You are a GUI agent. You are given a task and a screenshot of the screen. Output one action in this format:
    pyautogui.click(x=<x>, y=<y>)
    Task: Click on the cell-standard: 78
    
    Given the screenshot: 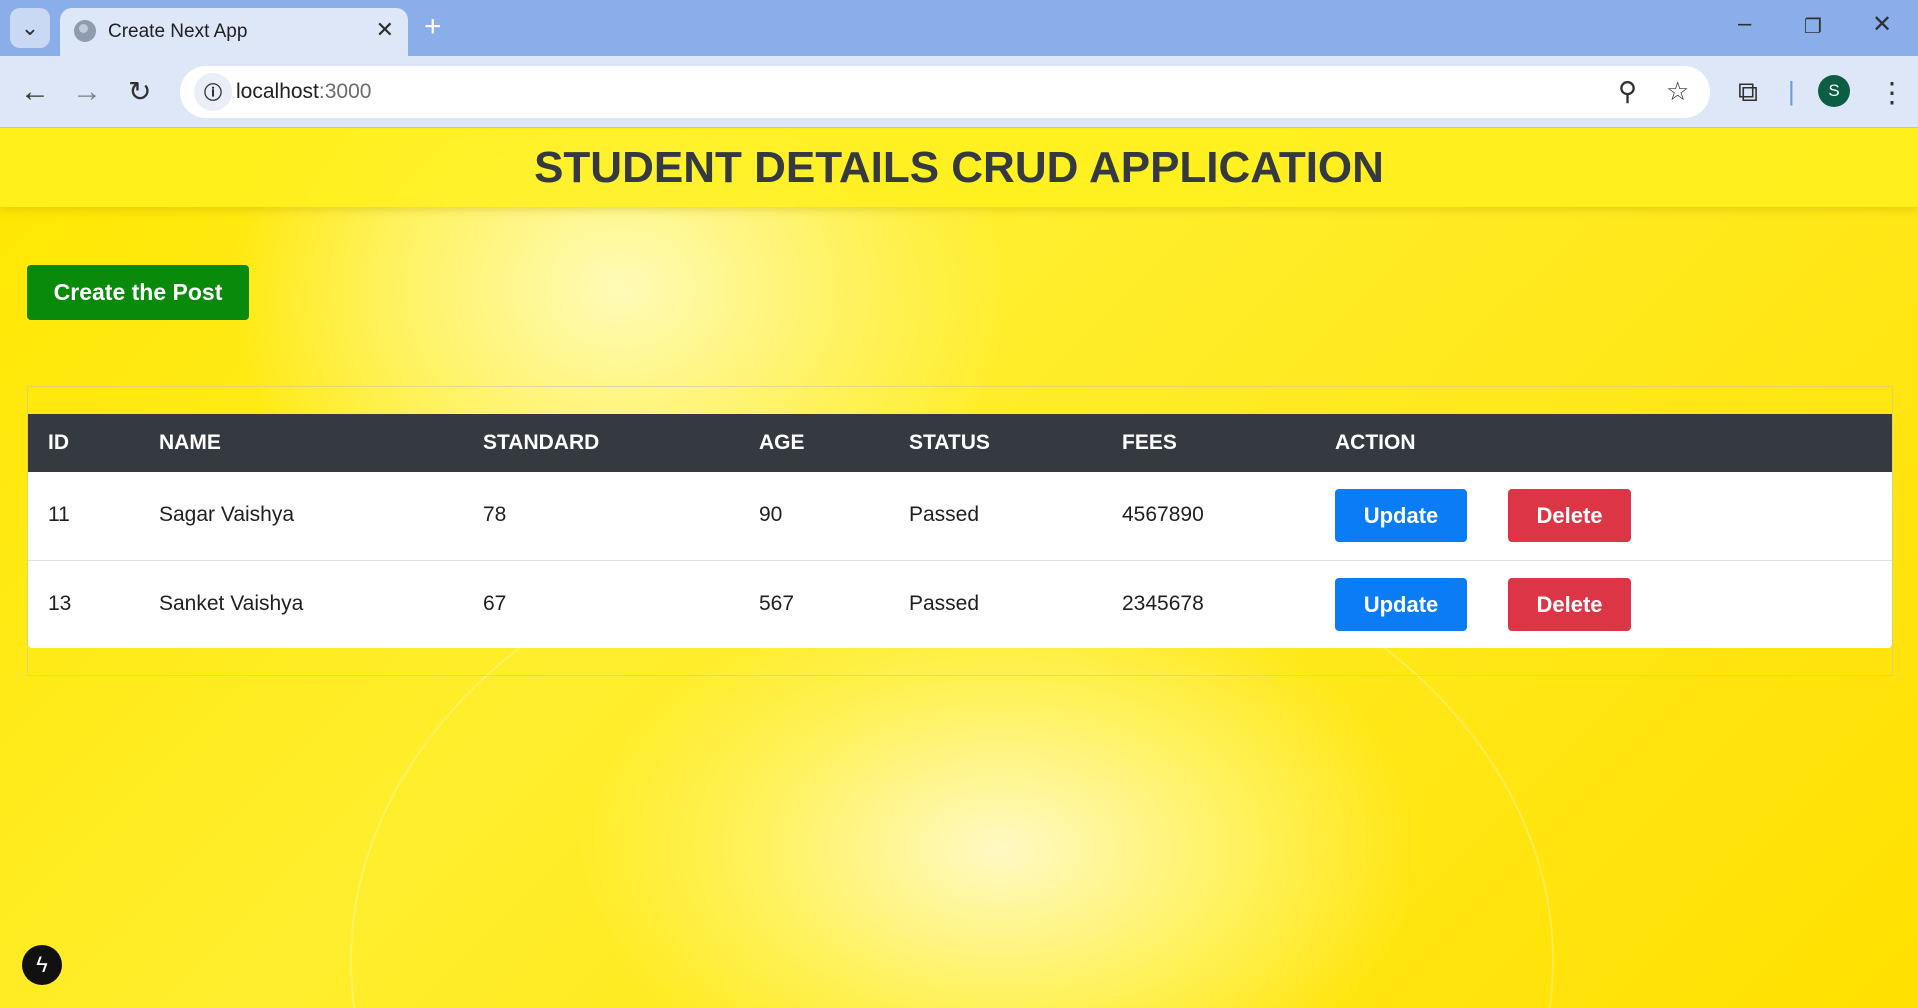 What is the action you would take?
    pyautogui.click(x=495, y=514)
    